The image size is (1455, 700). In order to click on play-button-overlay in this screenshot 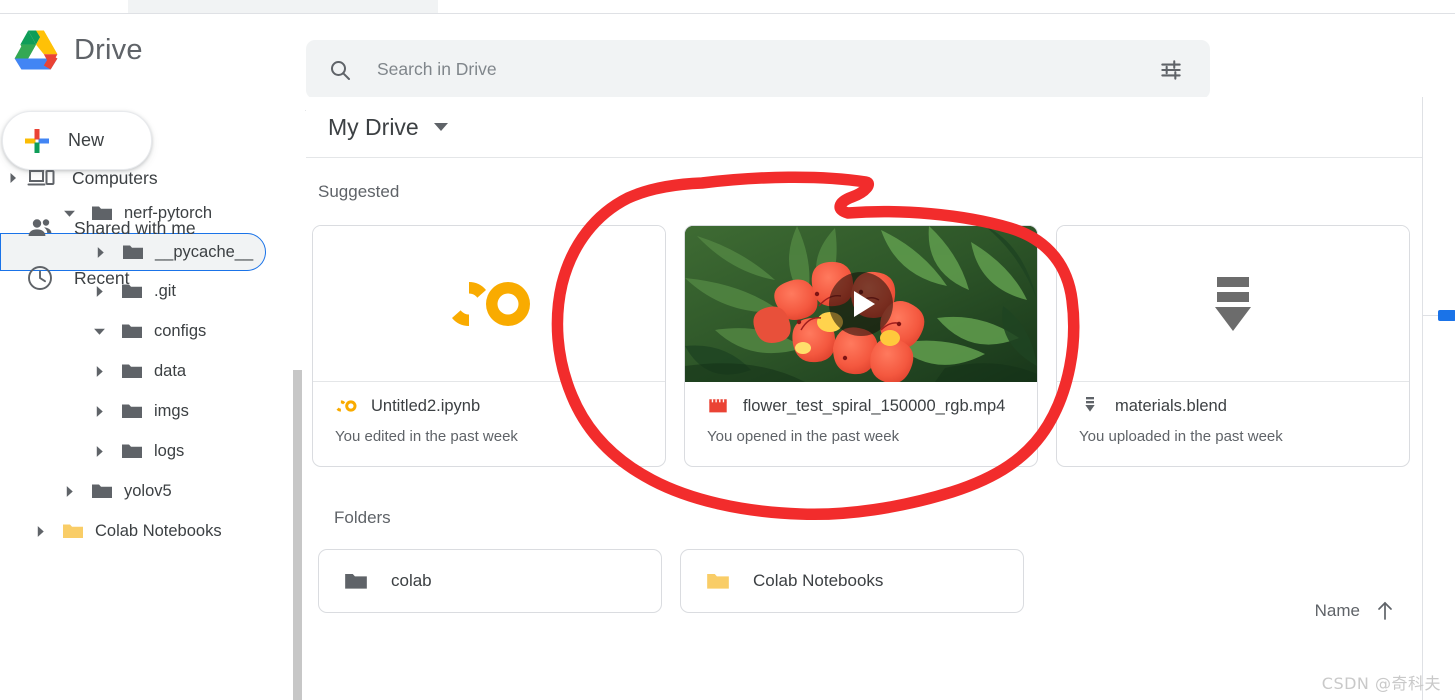, I will do `click(861, 304)`.